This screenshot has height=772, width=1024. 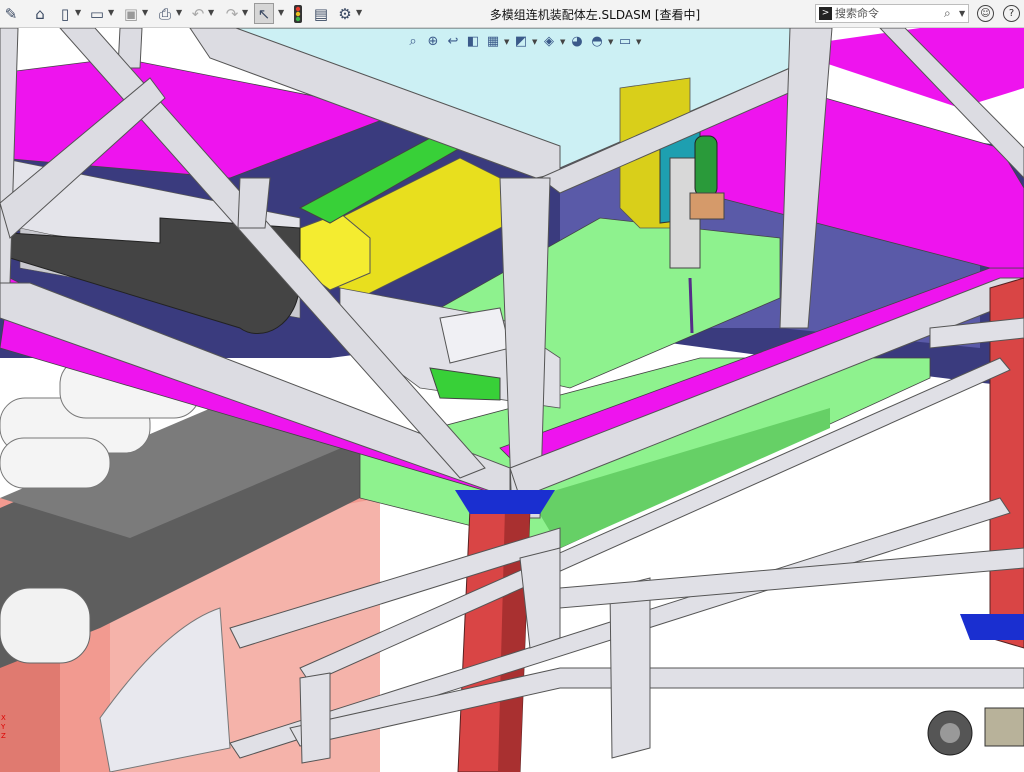 I want to click on hide-show-dropdown-icon: ▼, so click(x=563, y=42).